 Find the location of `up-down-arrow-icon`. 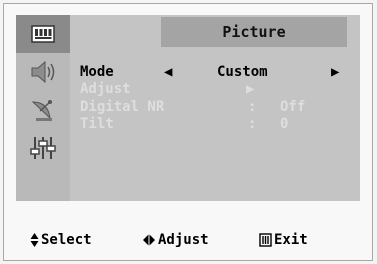

up-down-arrow-icon is located at coordinates (34, 240).